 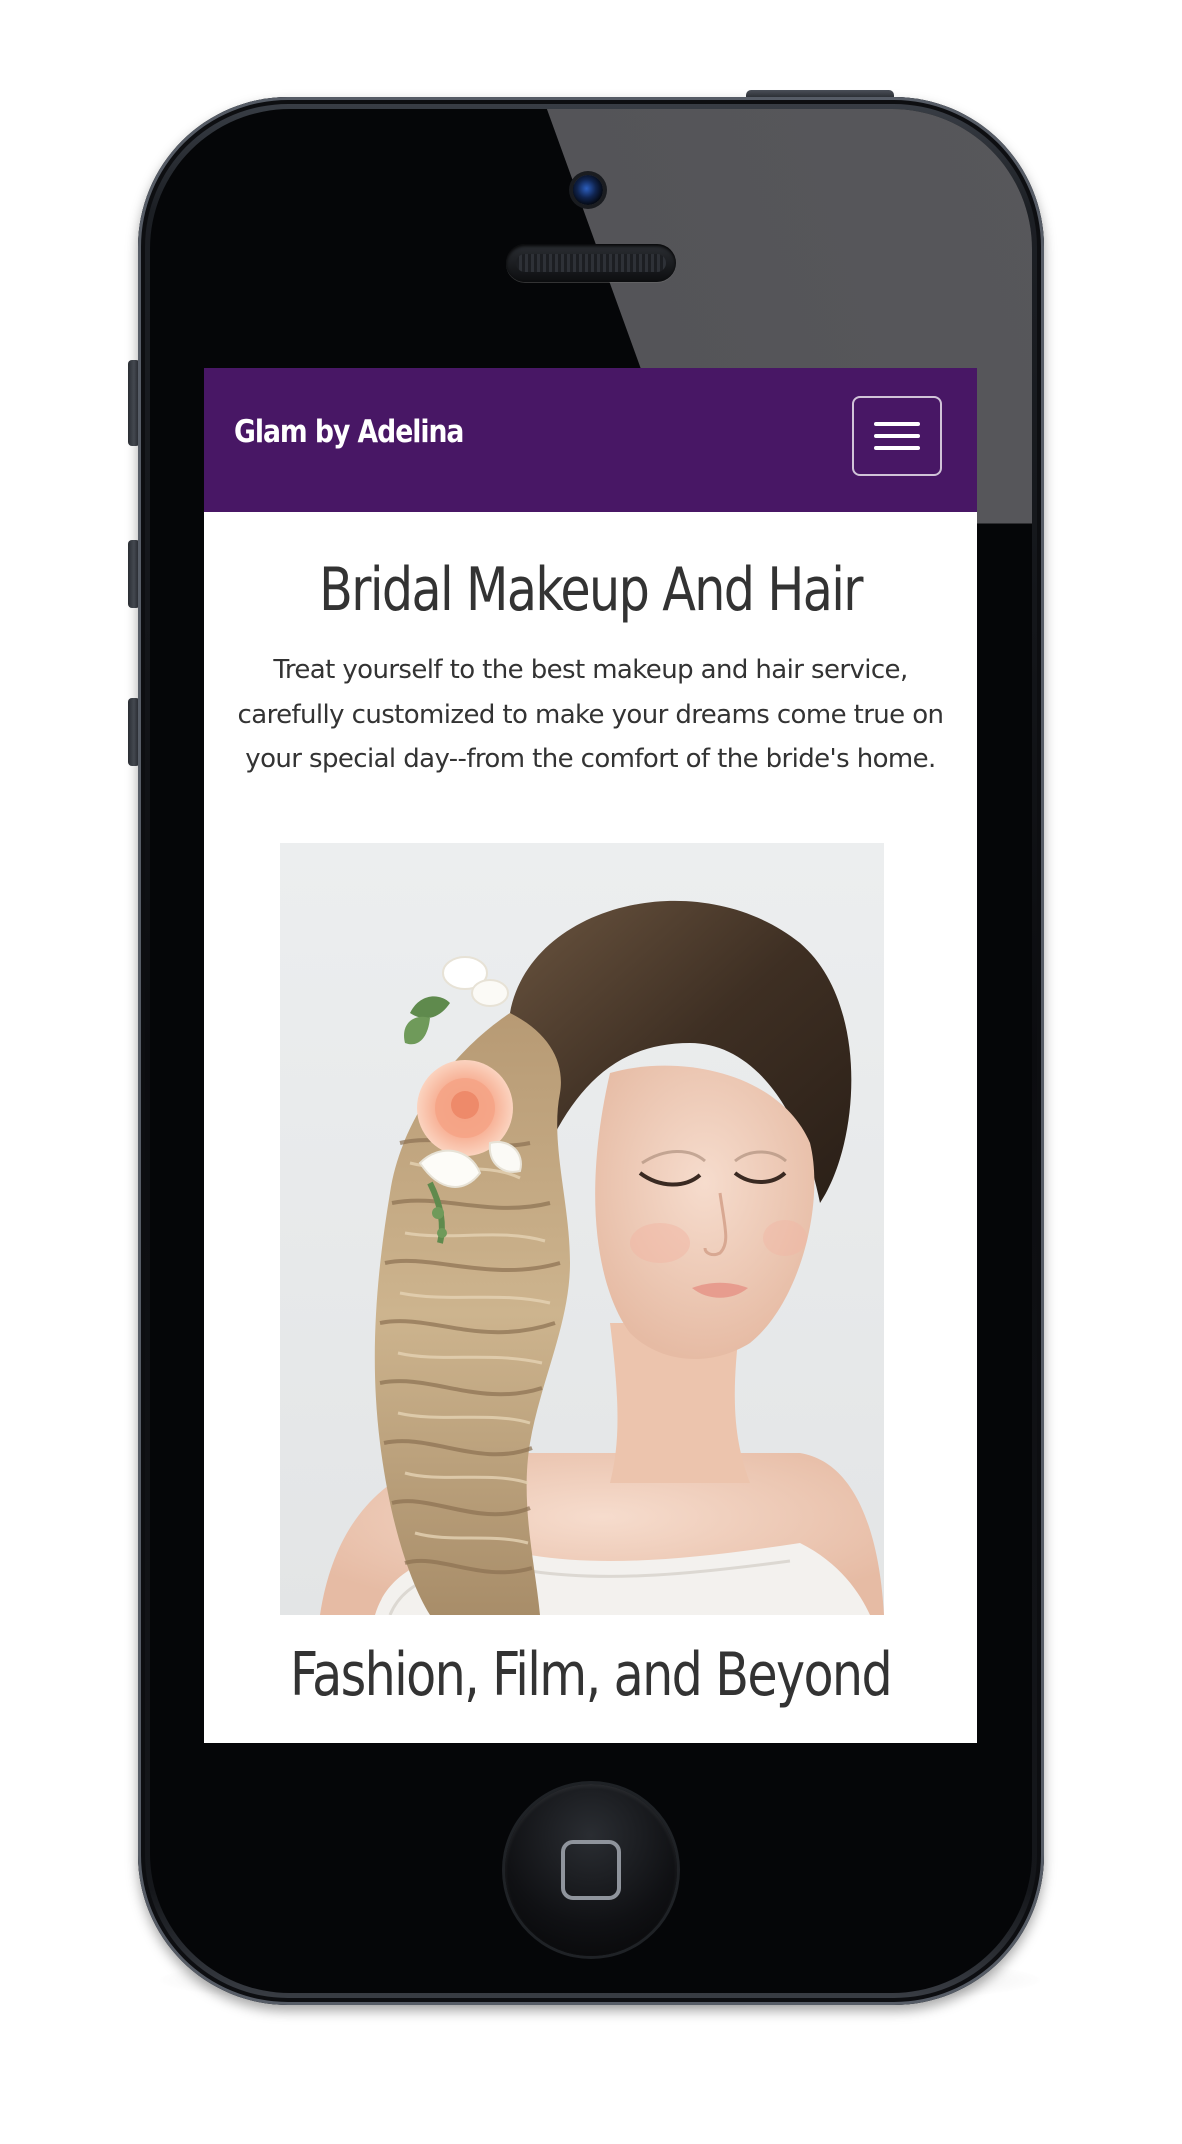 I want to click on navbar: Glam by Adelina, so click(x=590, y=440).